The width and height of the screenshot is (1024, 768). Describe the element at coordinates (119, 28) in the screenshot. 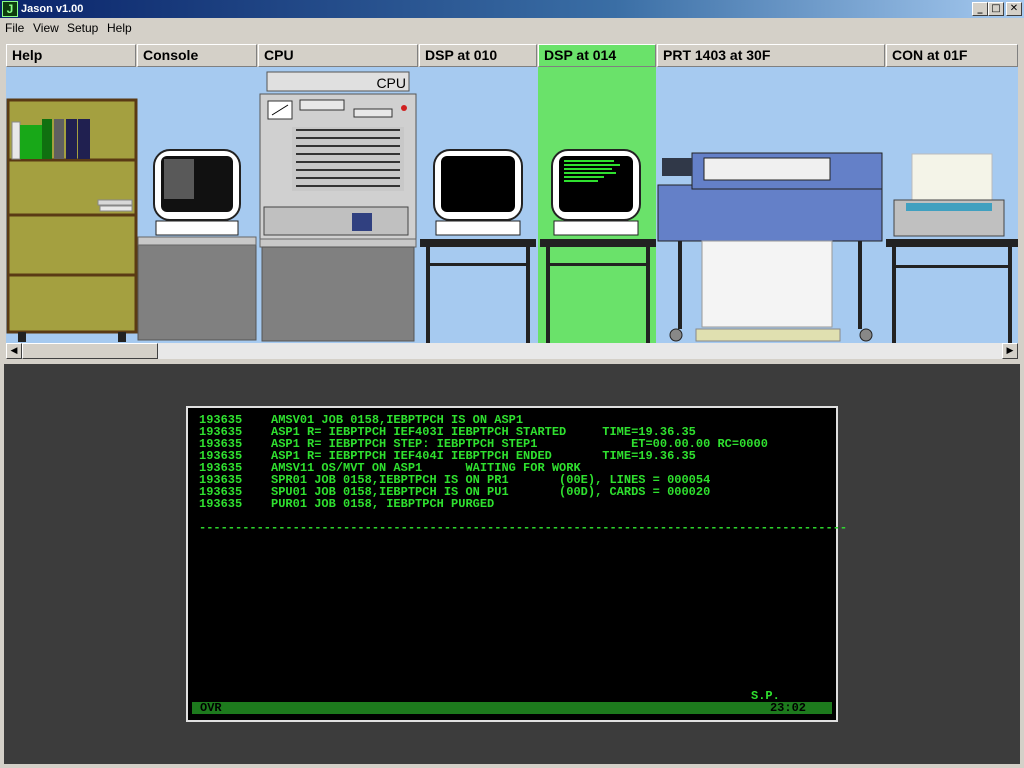

I see `menu-help: Help` at that location.